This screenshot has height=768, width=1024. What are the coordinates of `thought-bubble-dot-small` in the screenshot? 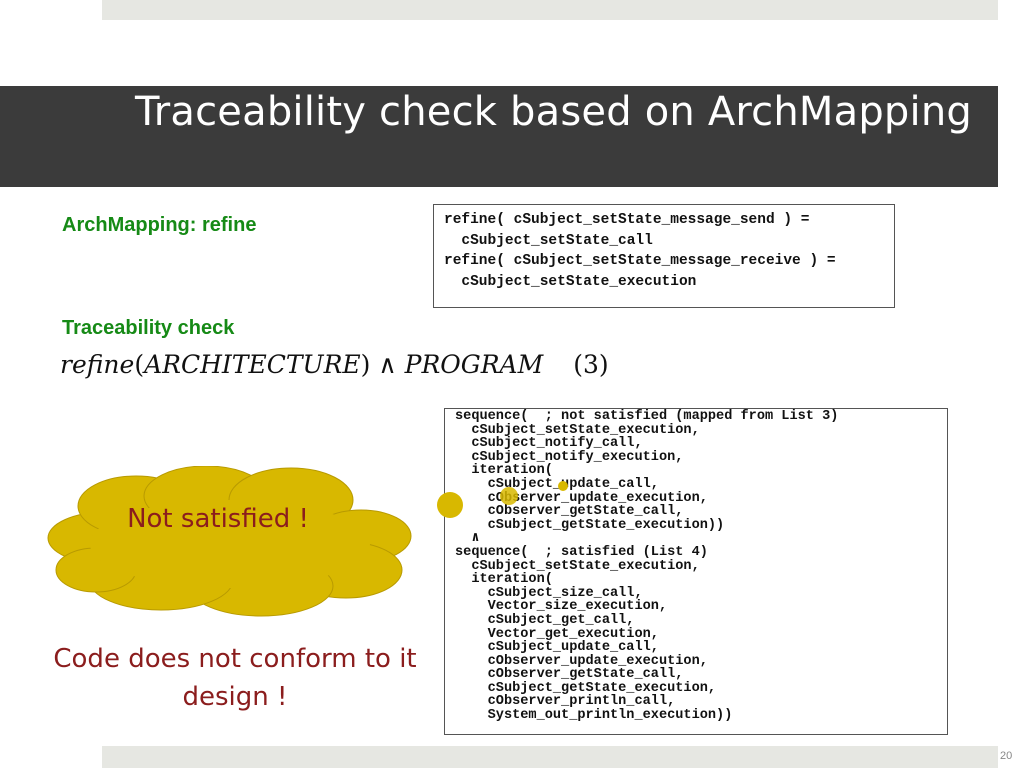 It's located at (563, 486).